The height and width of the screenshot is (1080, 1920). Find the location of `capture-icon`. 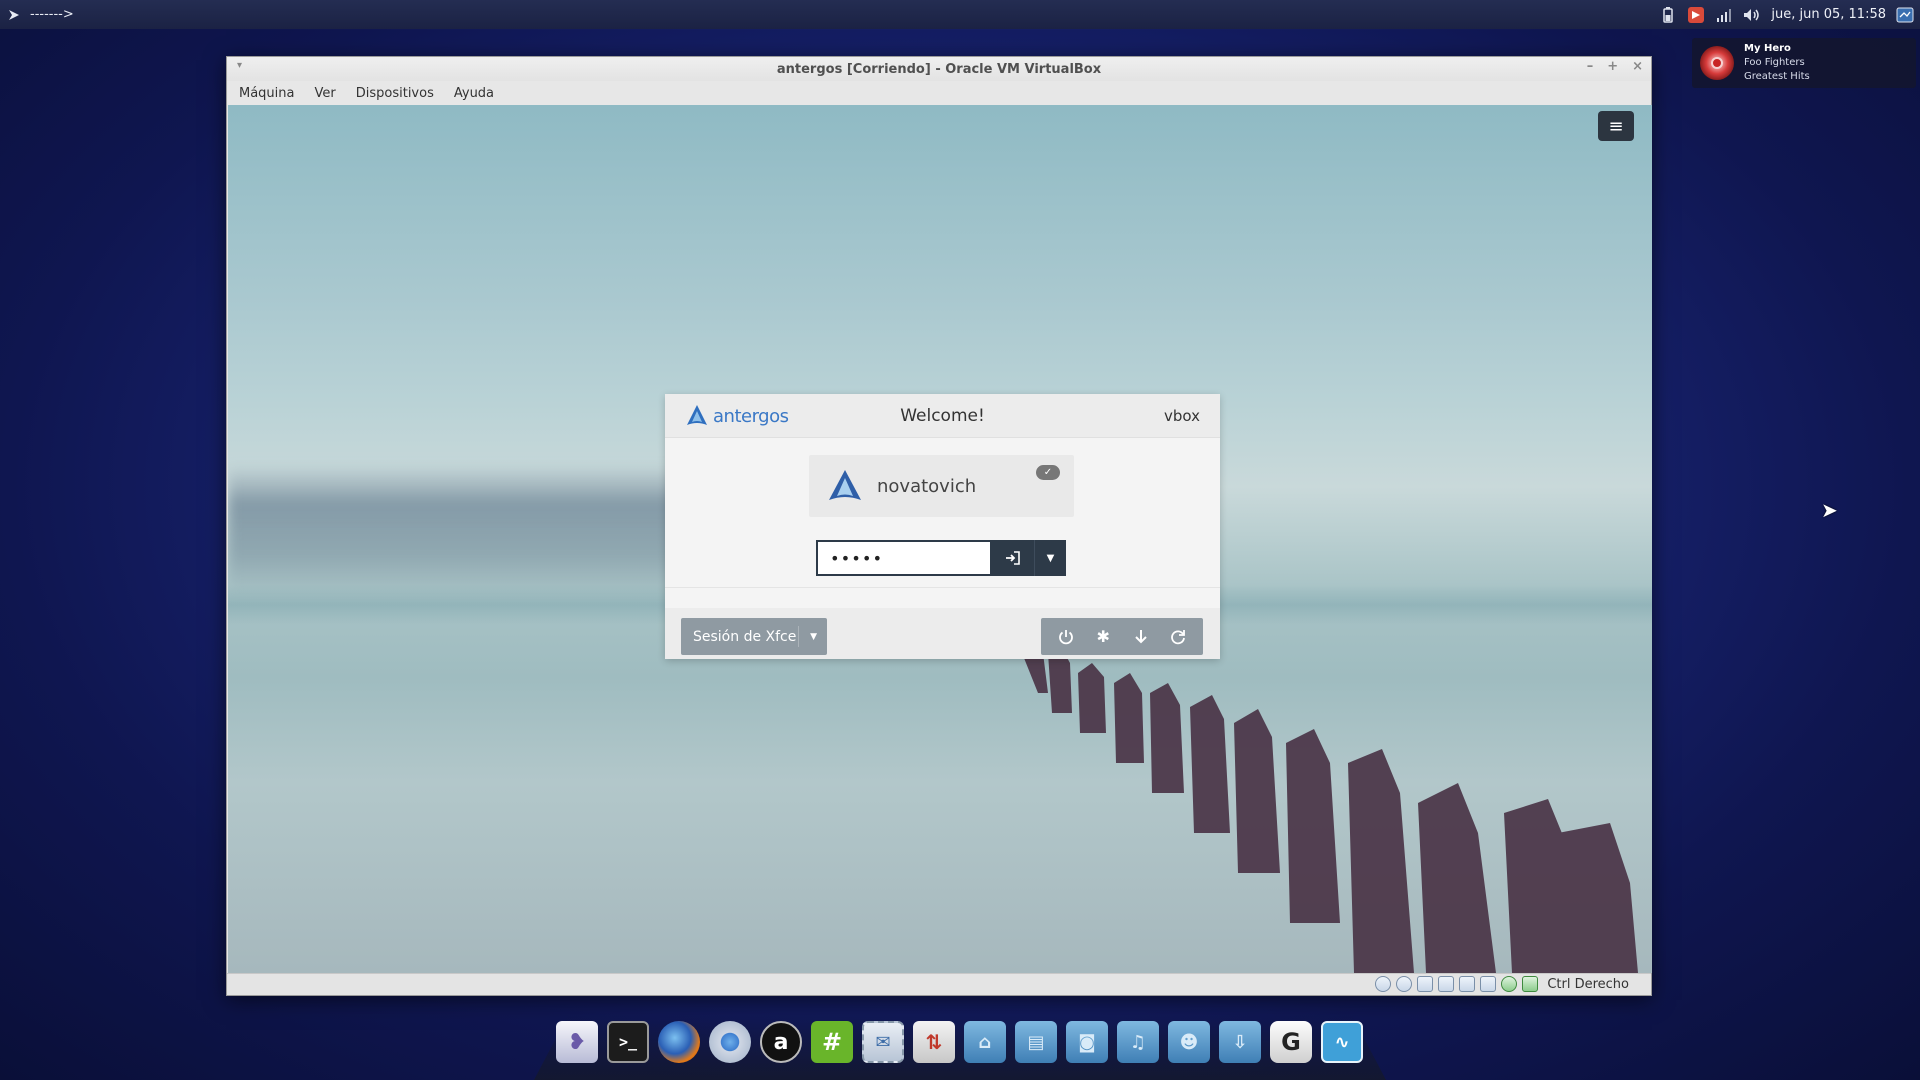

capture-icon is located at coordinates (1509, 984).